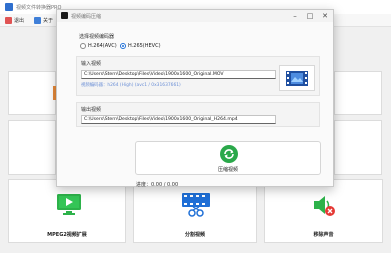 The image size is (391, 253). Describe the element at coordinates (97, 37) in the screenshot. I see `codec-section-label: 选择视频编码器` at that location.